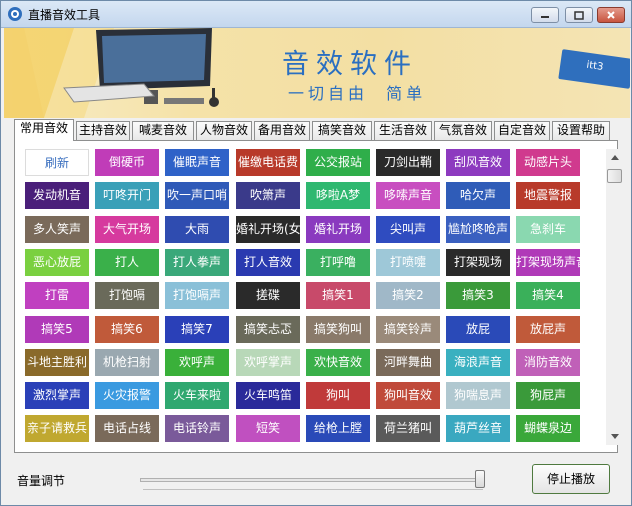  I want to click on sound-button: 打饱嗝, so click(127, 295).